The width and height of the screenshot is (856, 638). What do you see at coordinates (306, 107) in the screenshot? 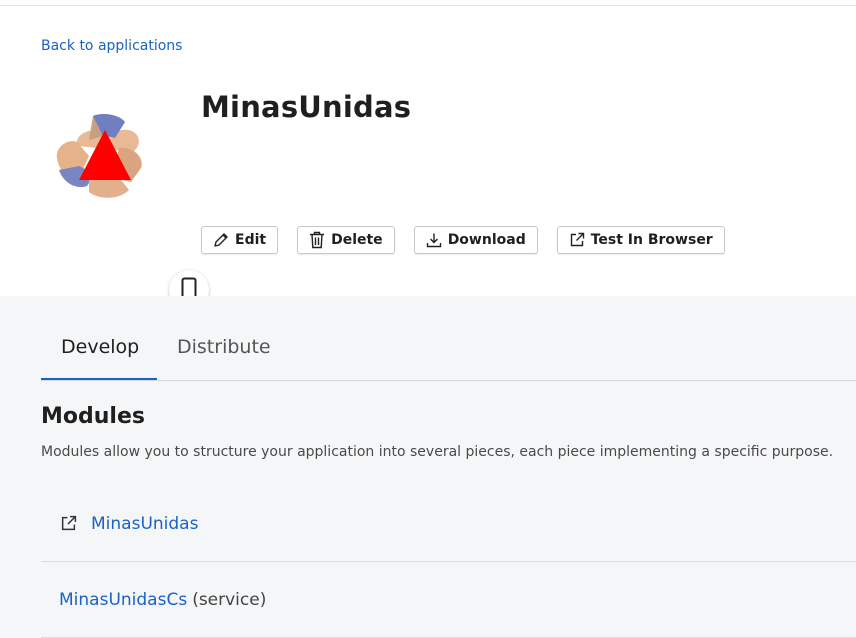
I see `app-title: MinasUnidas` at bounding box center [306, 107].